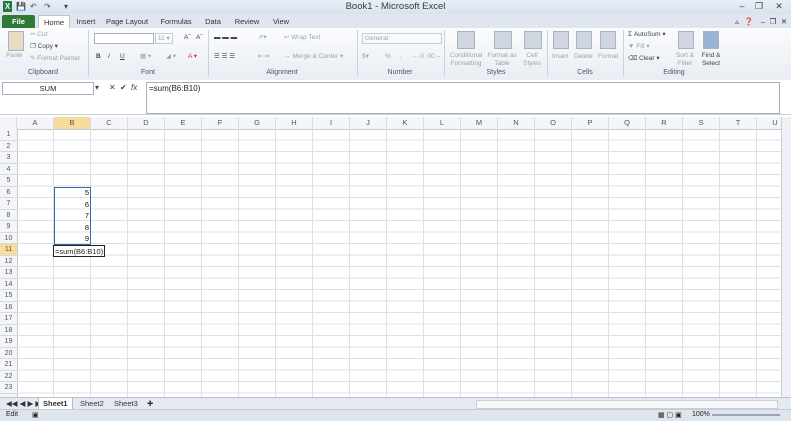 The width and height of the screenshot is (791, 421). Describe the element at coordinates (583, 56) in the screenshot. I see `delete-button: Delete` at that location.